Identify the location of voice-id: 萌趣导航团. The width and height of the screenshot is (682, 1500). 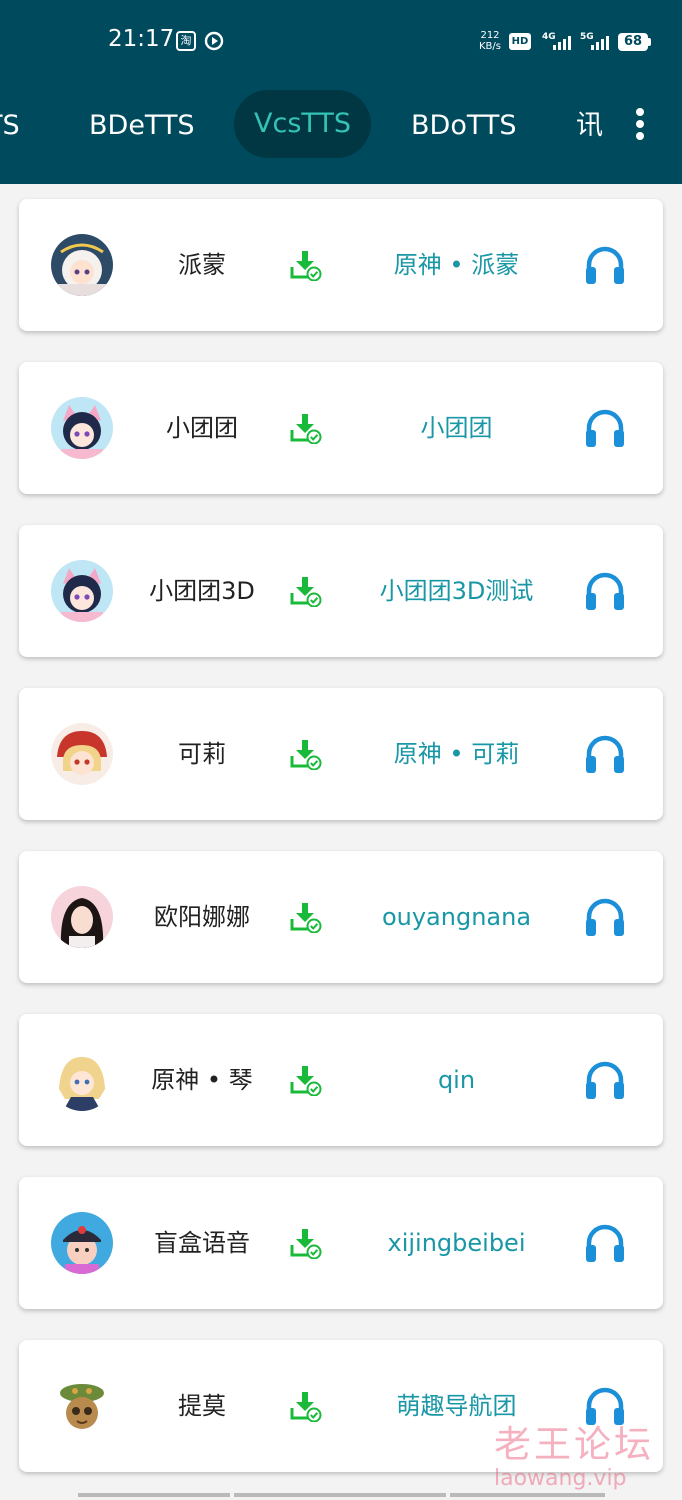
(456, 1406).